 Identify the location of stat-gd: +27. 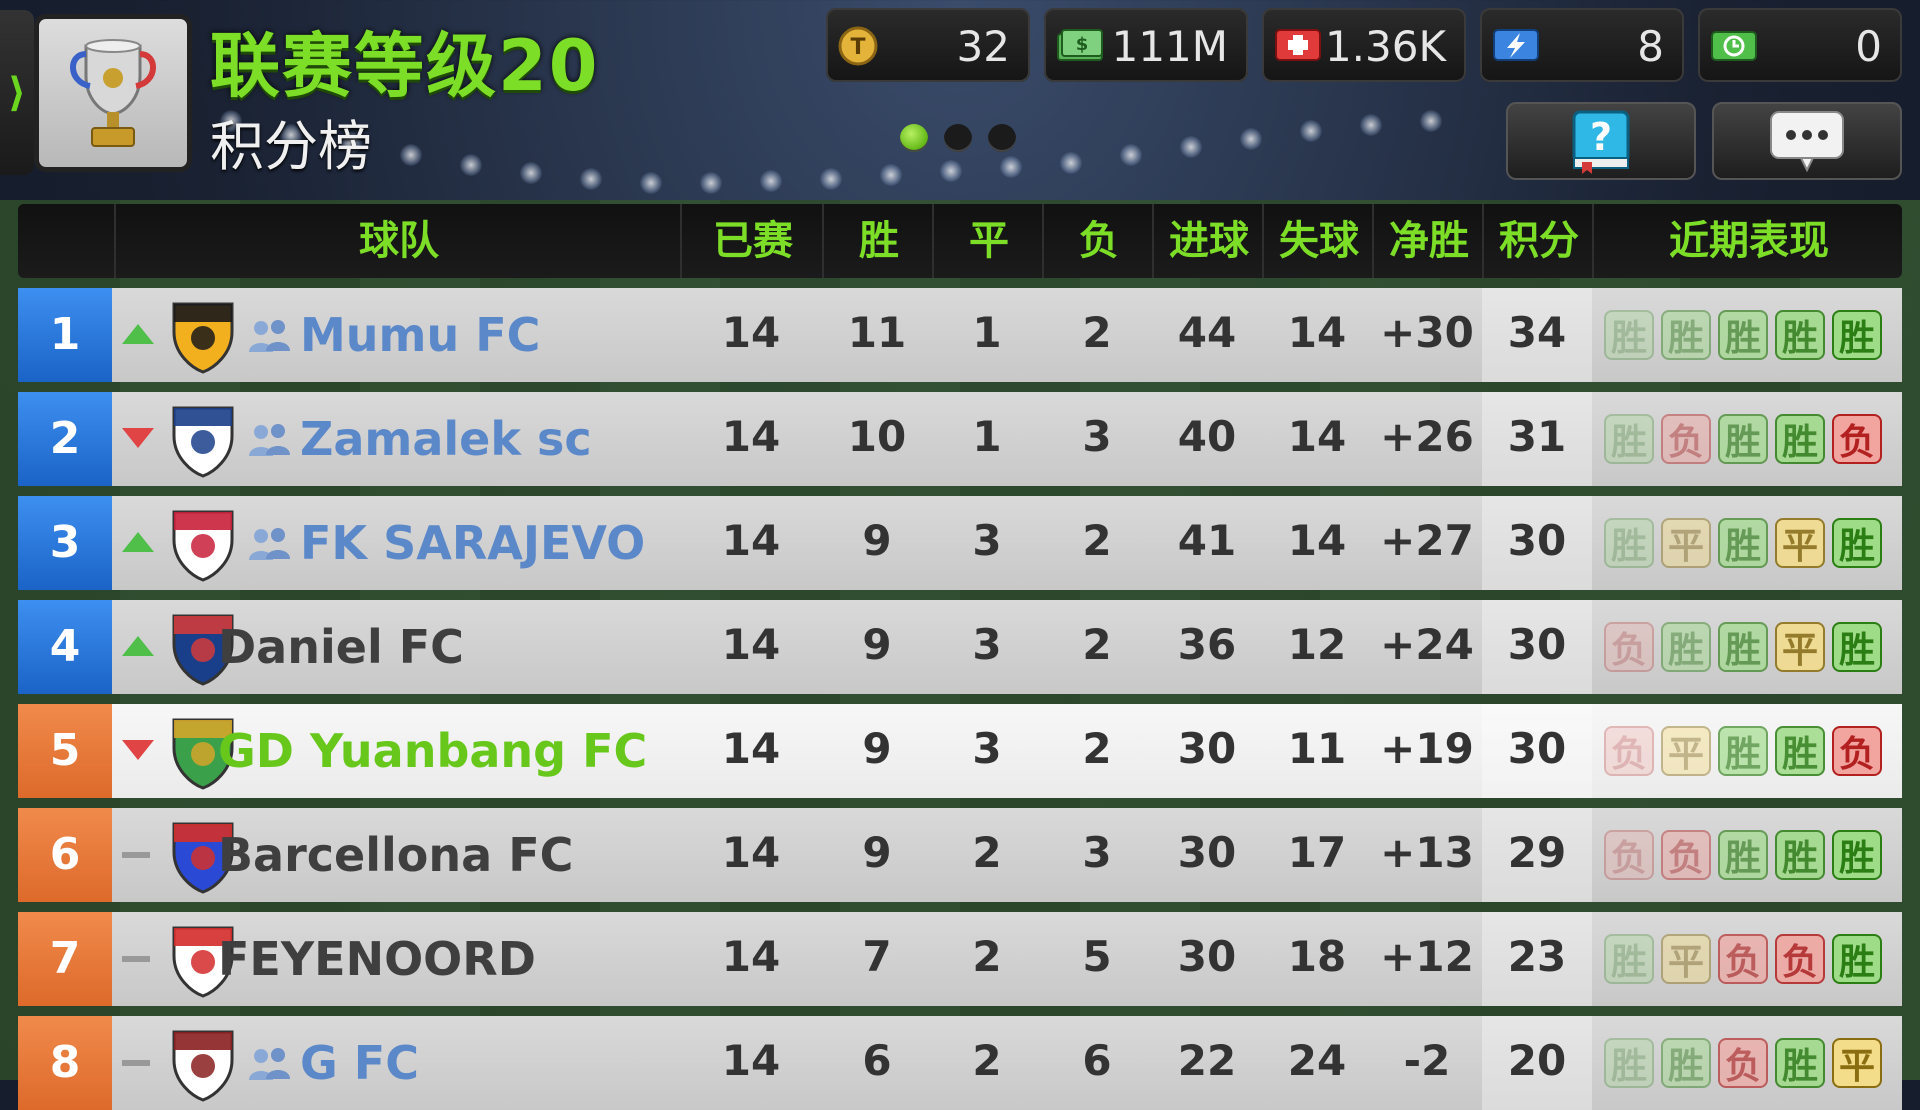
(1427, 540).